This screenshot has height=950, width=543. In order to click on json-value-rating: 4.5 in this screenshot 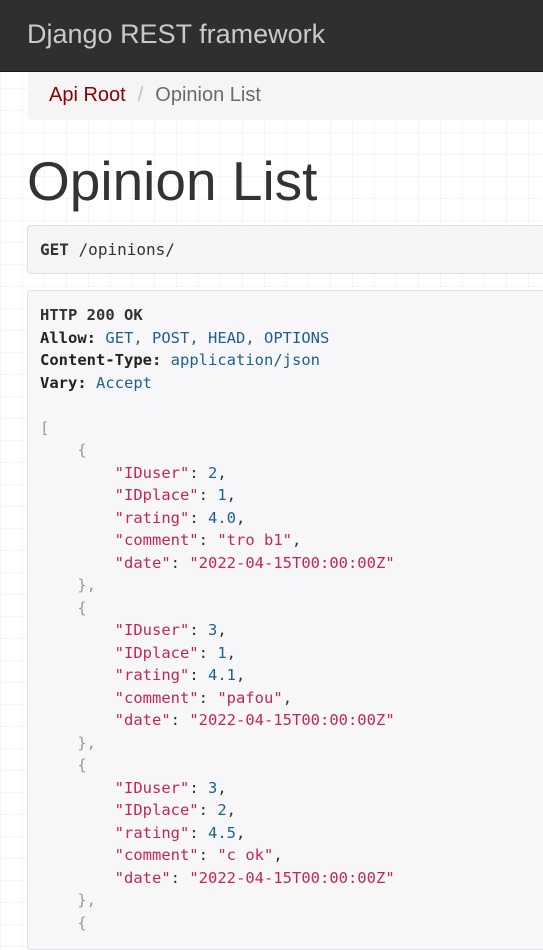, I will do `click(221, 832)`.